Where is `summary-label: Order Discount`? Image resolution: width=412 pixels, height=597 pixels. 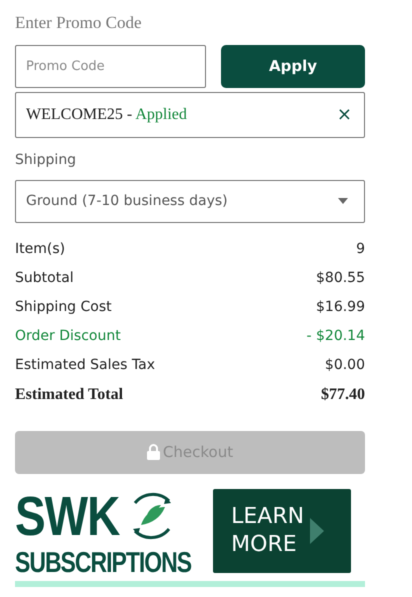
summary-label: Order Discount is located at coordinates (68, 336).